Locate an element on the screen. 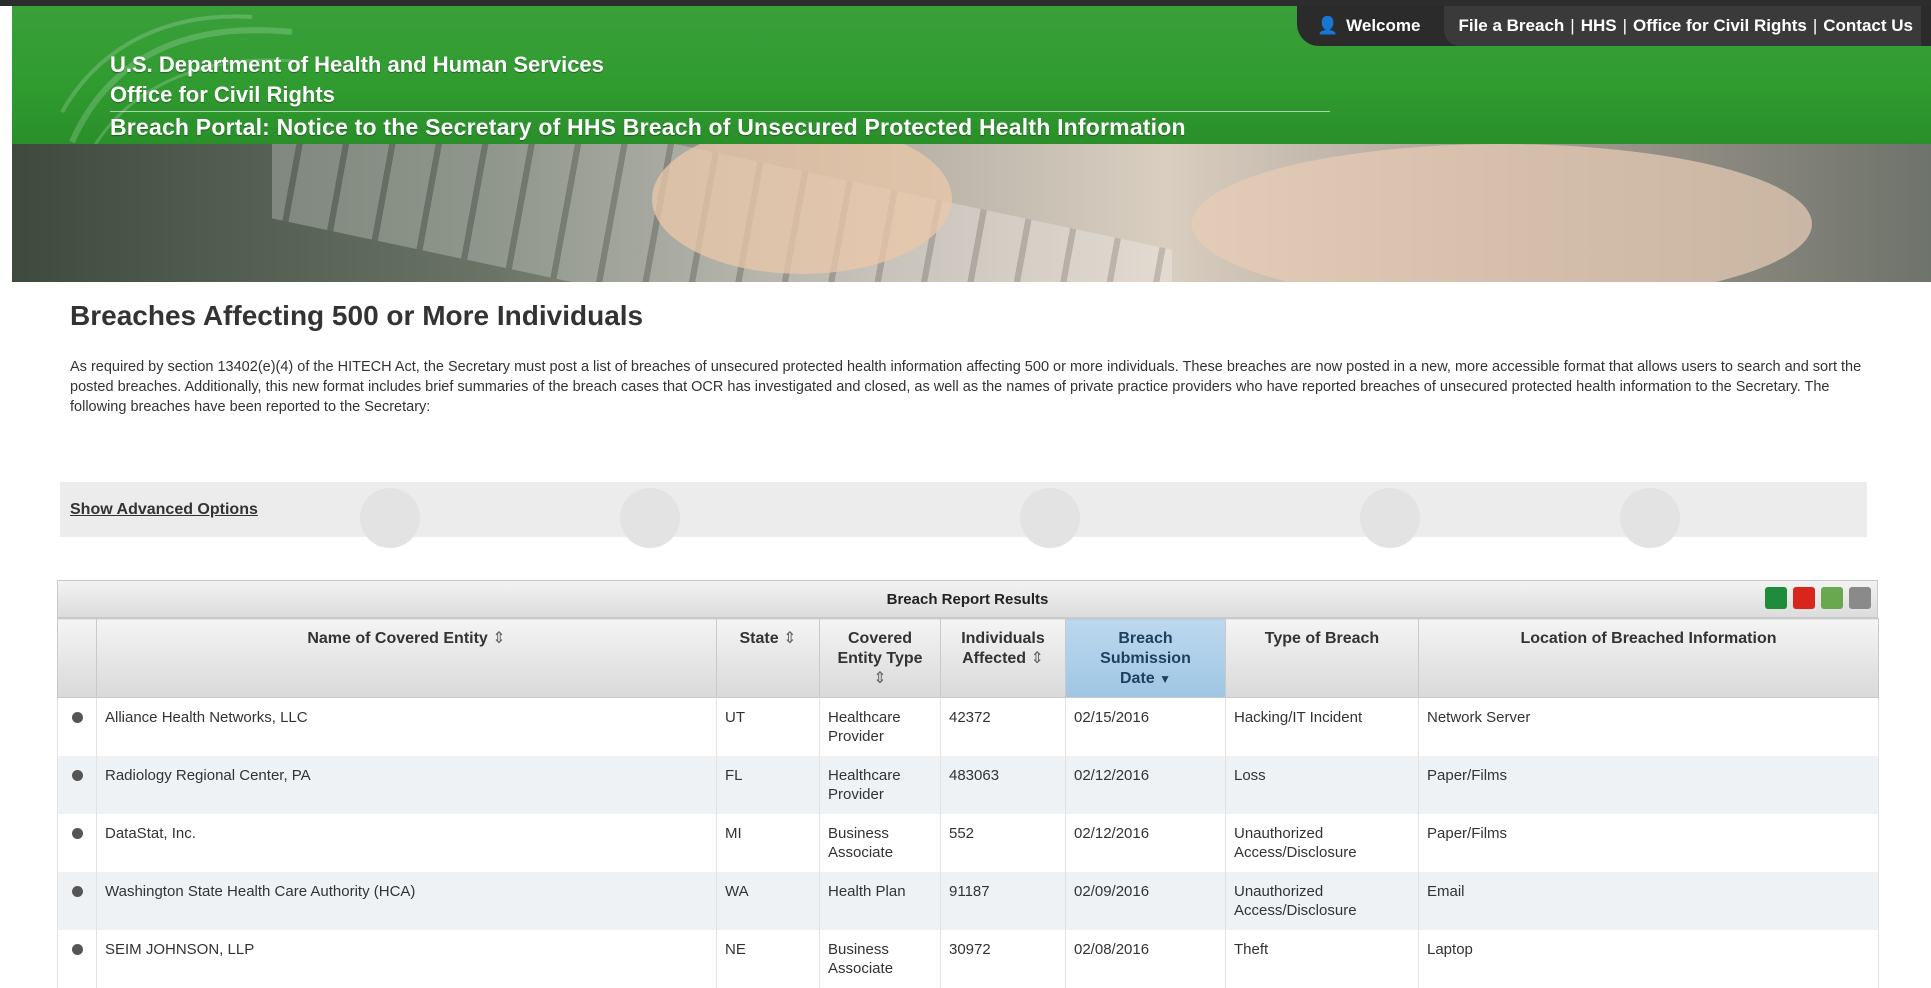  state-cell: FL is located at coordinates (768, 785).